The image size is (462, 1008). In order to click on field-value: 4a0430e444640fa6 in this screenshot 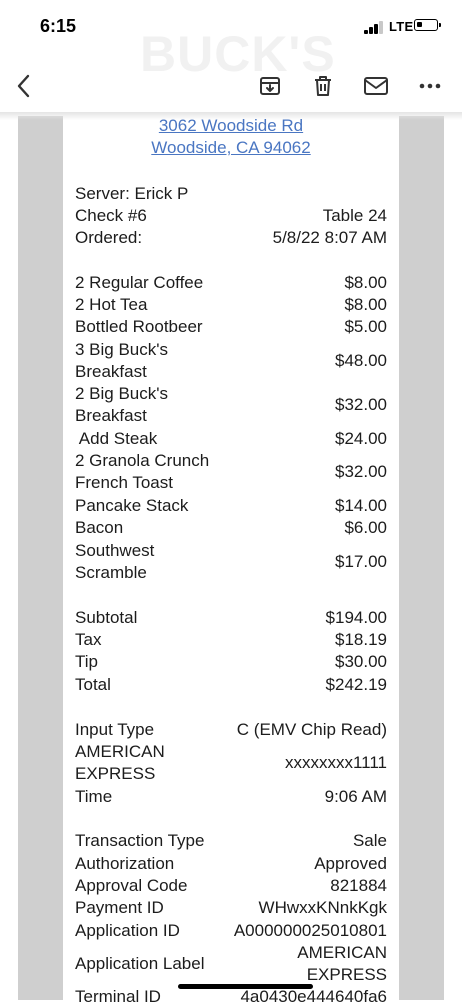, I will do `click(313, 996)`.